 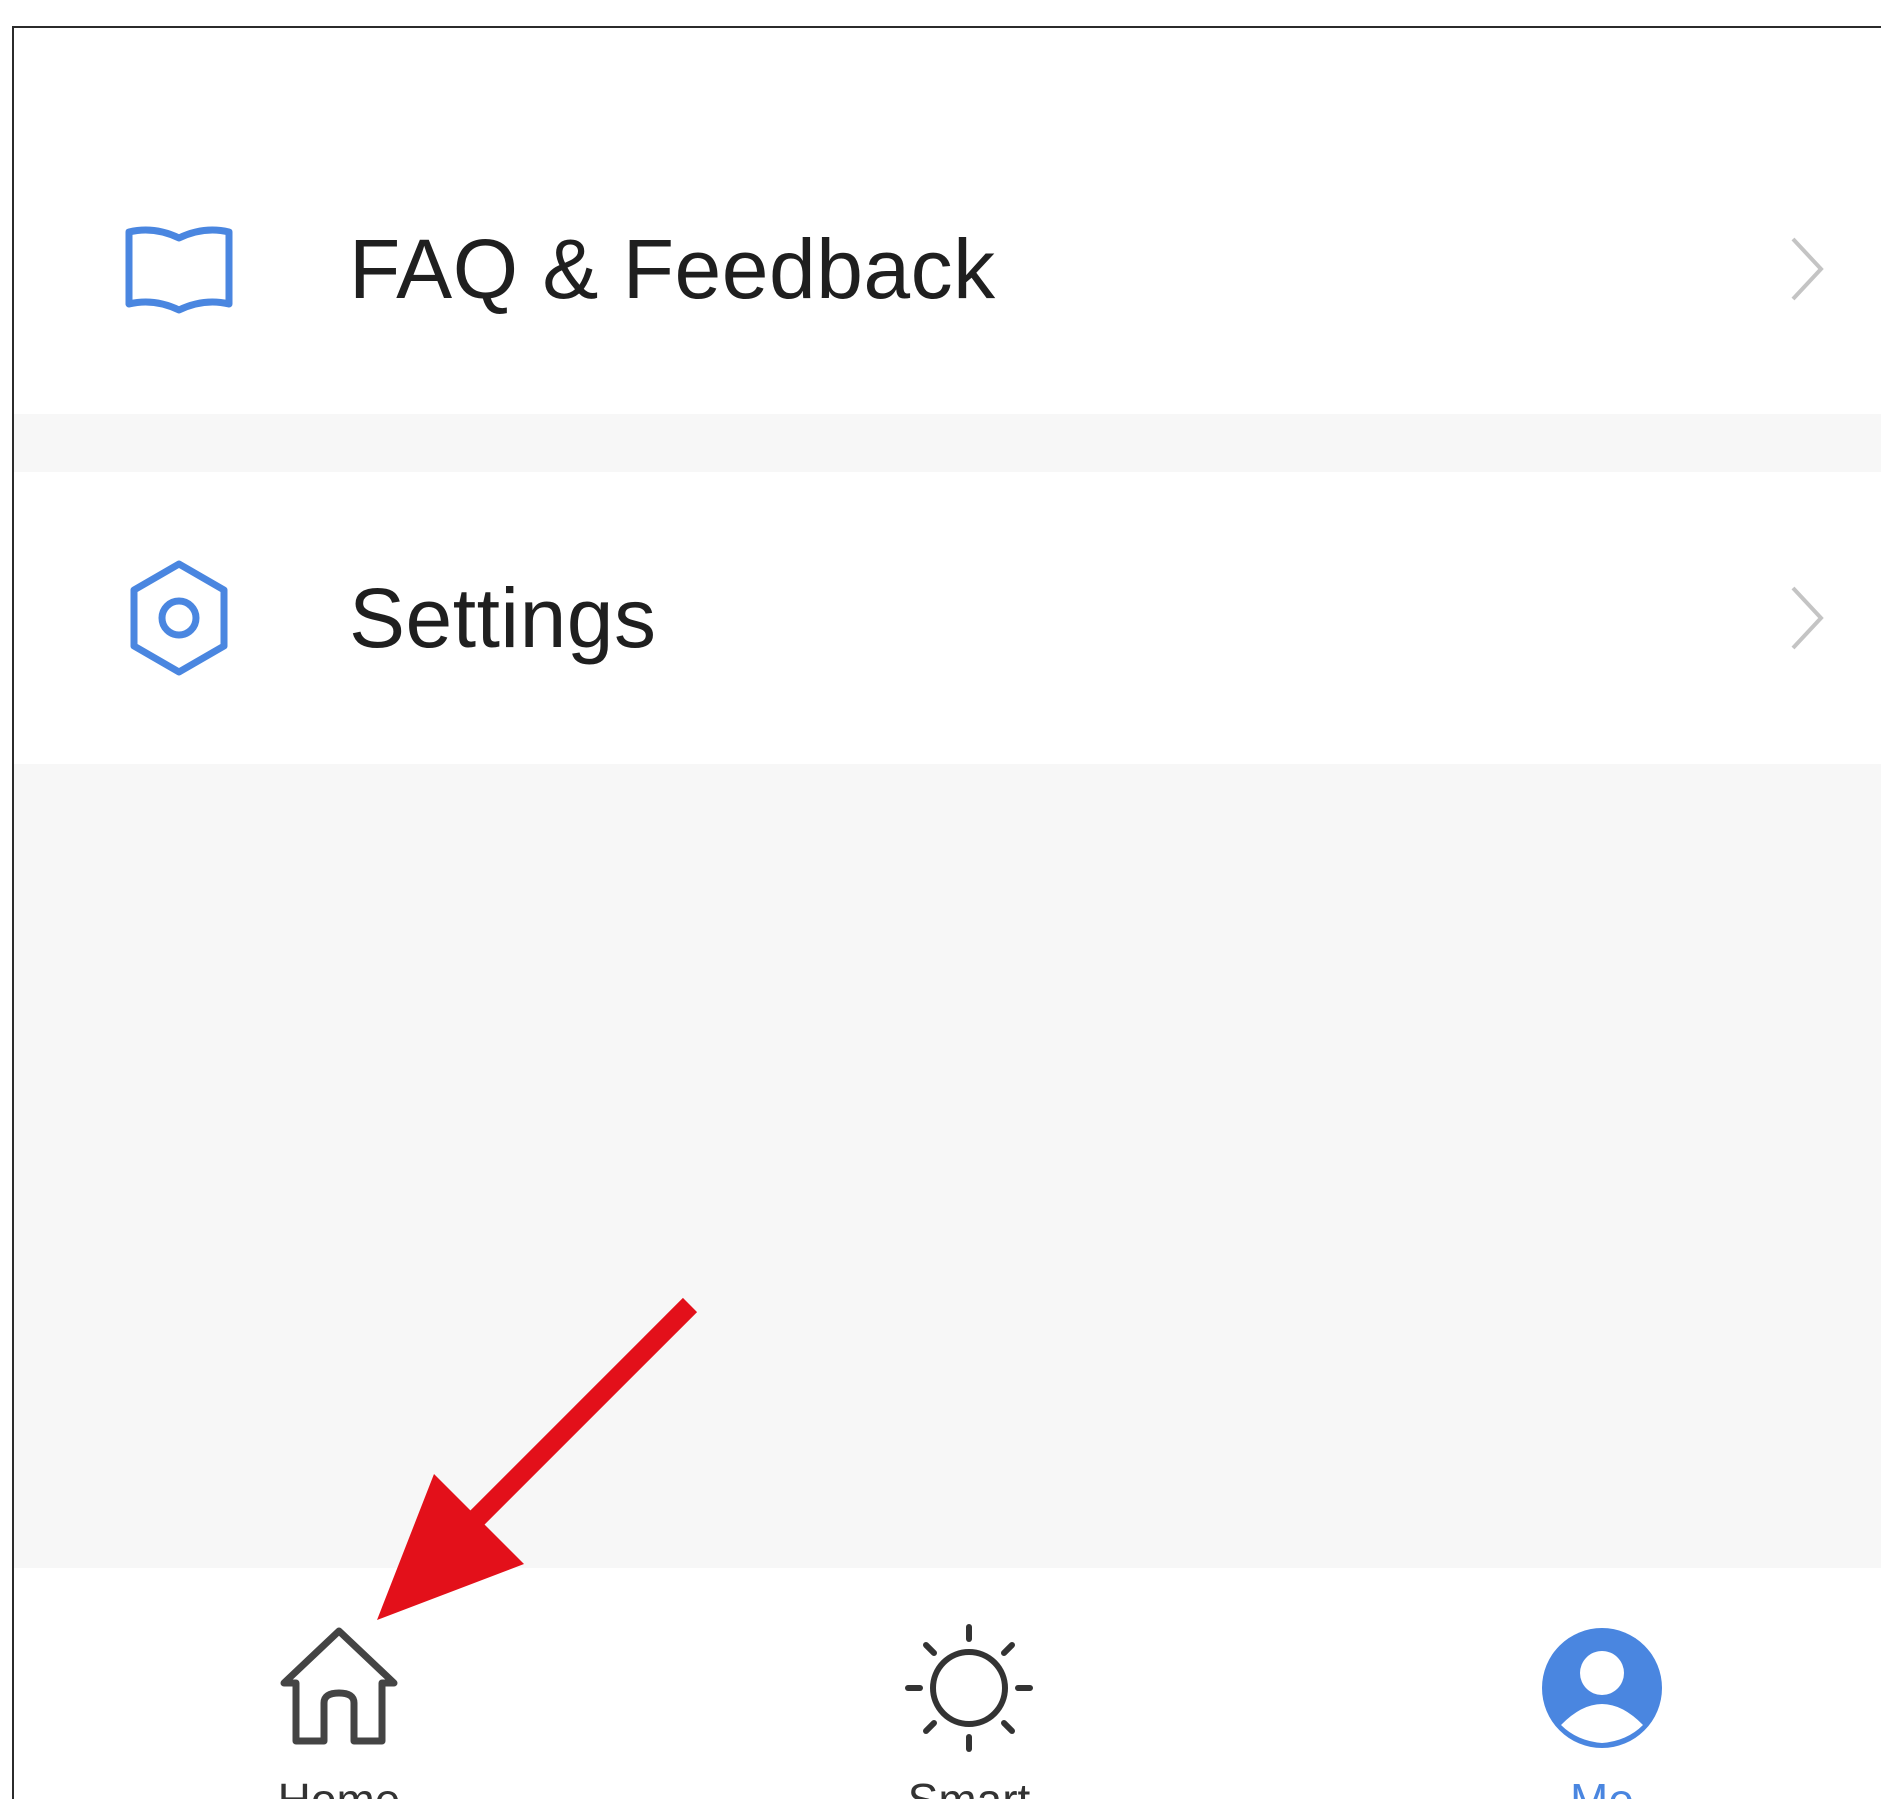 I want to click on menu-item-label: Settings, so click(x=503, y=617).